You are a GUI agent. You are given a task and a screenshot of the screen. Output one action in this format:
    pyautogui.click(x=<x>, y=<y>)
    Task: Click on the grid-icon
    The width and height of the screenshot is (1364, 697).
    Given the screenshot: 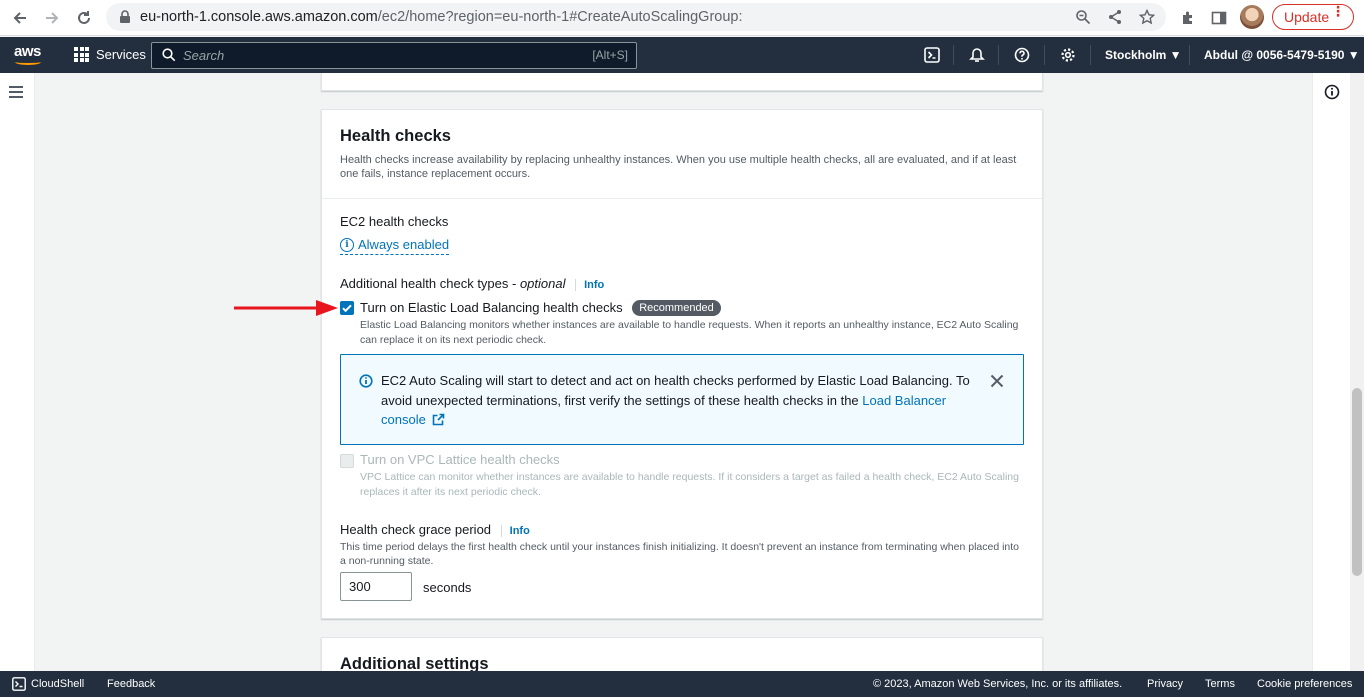 What is the action you would take?
    pyautogui.click(x=81, y=54)
    